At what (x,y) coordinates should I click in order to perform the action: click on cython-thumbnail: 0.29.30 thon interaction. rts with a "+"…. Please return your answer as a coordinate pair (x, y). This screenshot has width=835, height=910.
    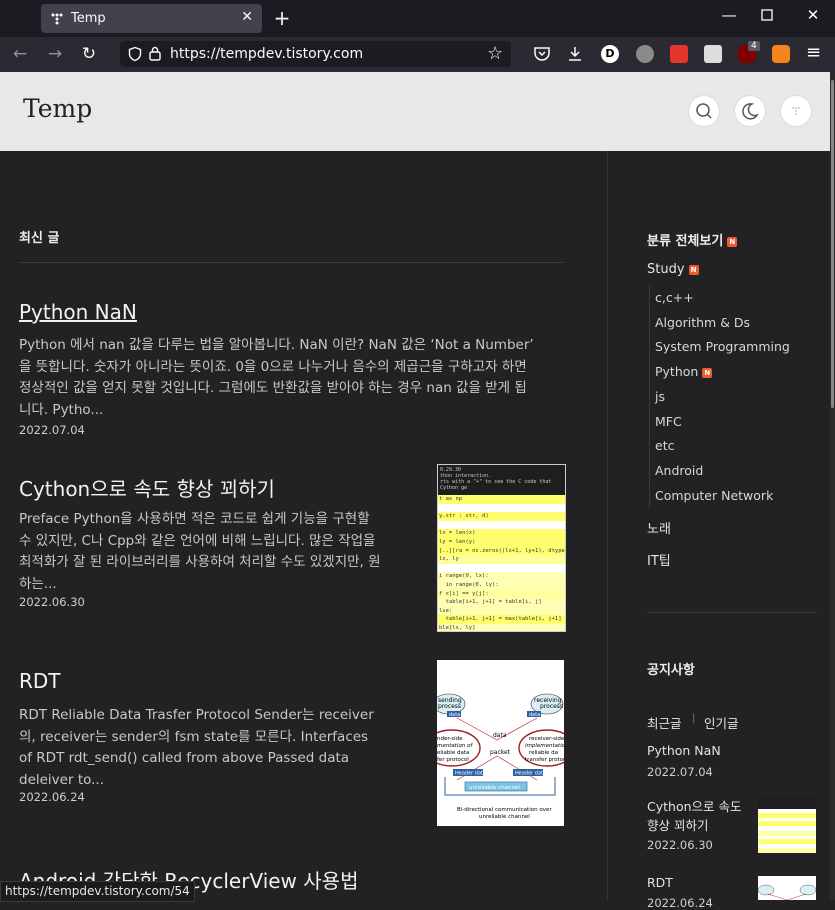
    Looking at the image, I should click on (501, 548).